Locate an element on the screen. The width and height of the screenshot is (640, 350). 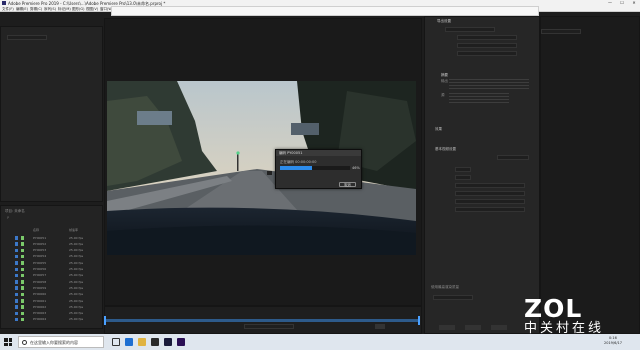
match-source-button is located at coordinates (513, 157).